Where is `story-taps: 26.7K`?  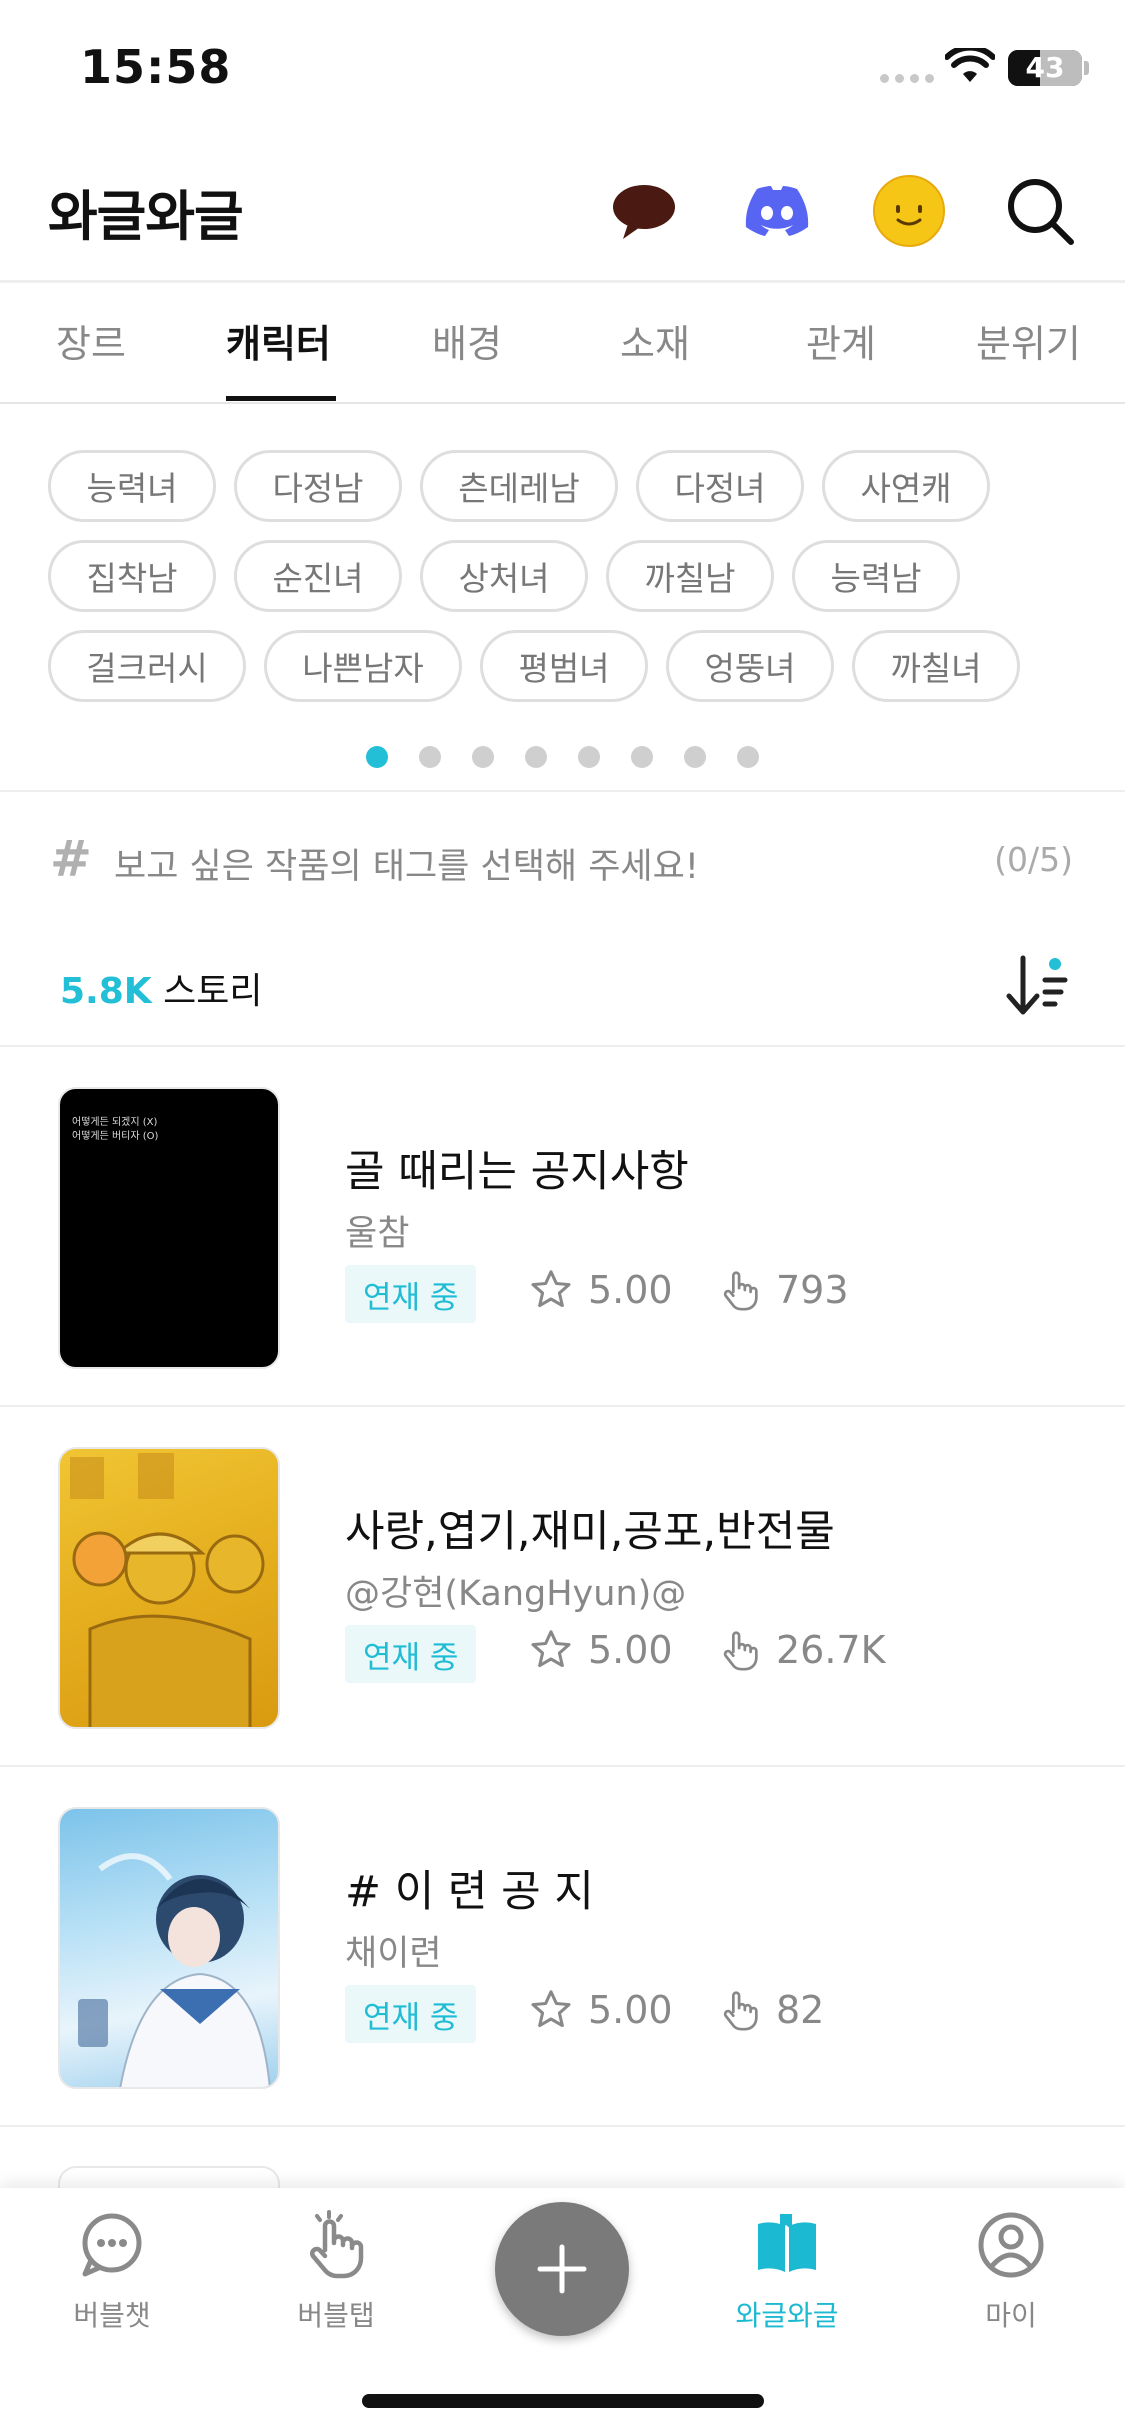 story-taps: 26.7K is located at coordinates (802, 1650).